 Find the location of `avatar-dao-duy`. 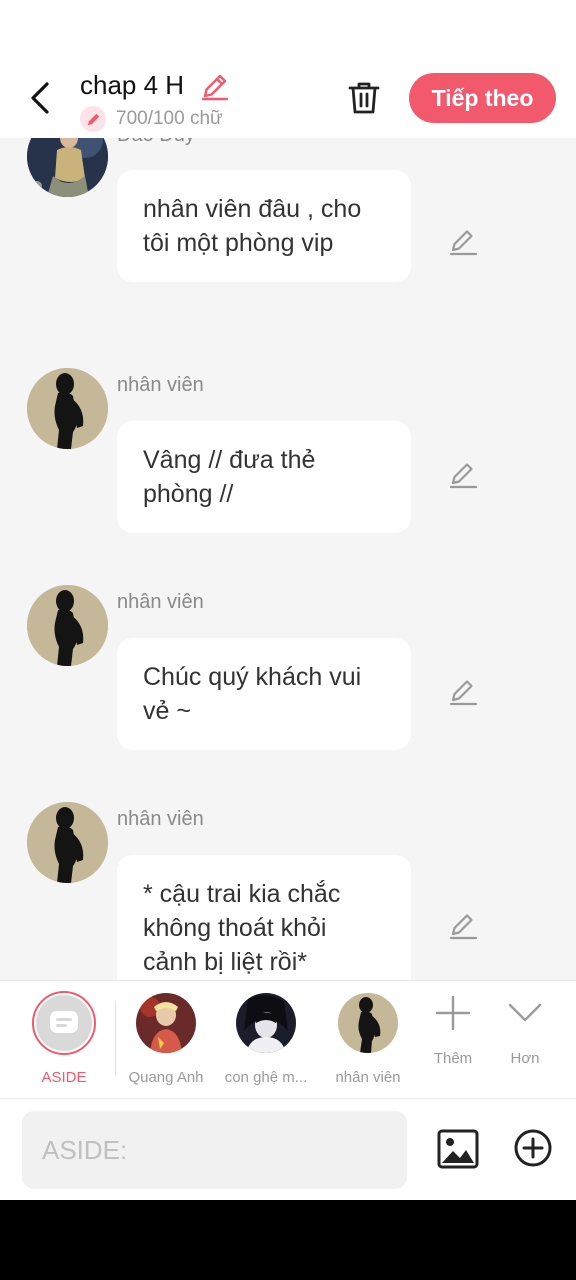

avatar-dao-duy is located at coordinates (67, 167).